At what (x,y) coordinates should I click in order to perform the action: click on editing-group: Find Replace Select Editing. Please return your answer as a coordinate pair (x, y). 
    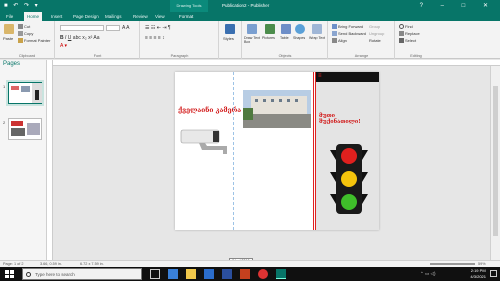
    Looking at the image, I should click on (416, 40).